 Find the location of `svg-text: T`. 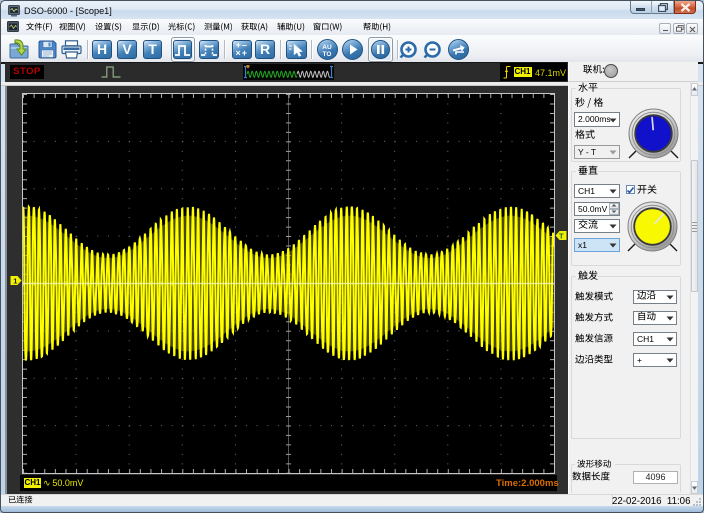

svg-text: T is located at coordinates (561, 236).